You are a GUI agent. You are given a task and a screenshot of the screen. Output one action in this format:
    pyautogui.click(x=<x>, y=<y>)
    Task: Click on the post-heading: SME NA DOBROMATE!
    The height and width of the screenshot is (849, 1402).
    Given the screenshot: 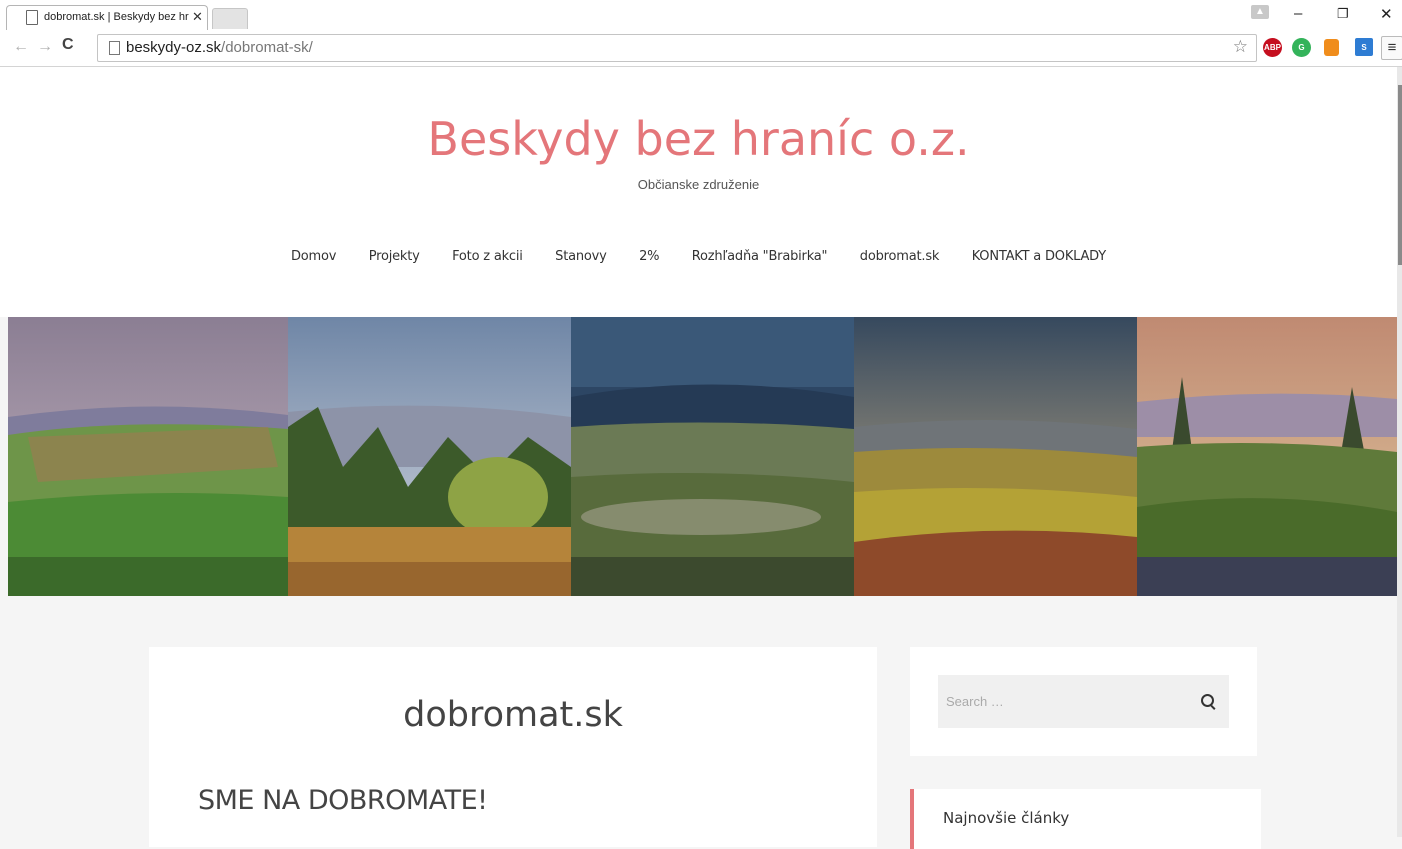 What is the action you would take?
    pyautogui.click(x=343, y=800)
    